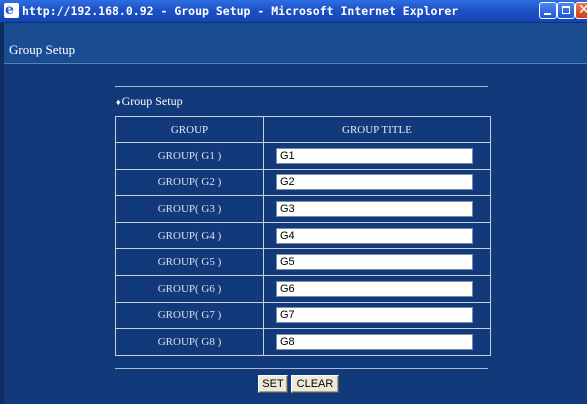  What do you see at coordinates (374, 155) in the screenshot?
I see `group-title-input-g1` at bounding box center [374, 155].